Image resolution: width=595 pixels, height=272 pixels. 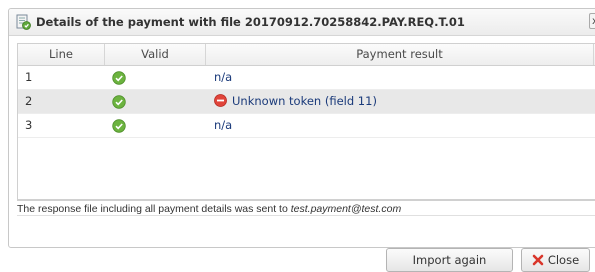 I want to click on title-close-button: x, so click(x=592, y=21).